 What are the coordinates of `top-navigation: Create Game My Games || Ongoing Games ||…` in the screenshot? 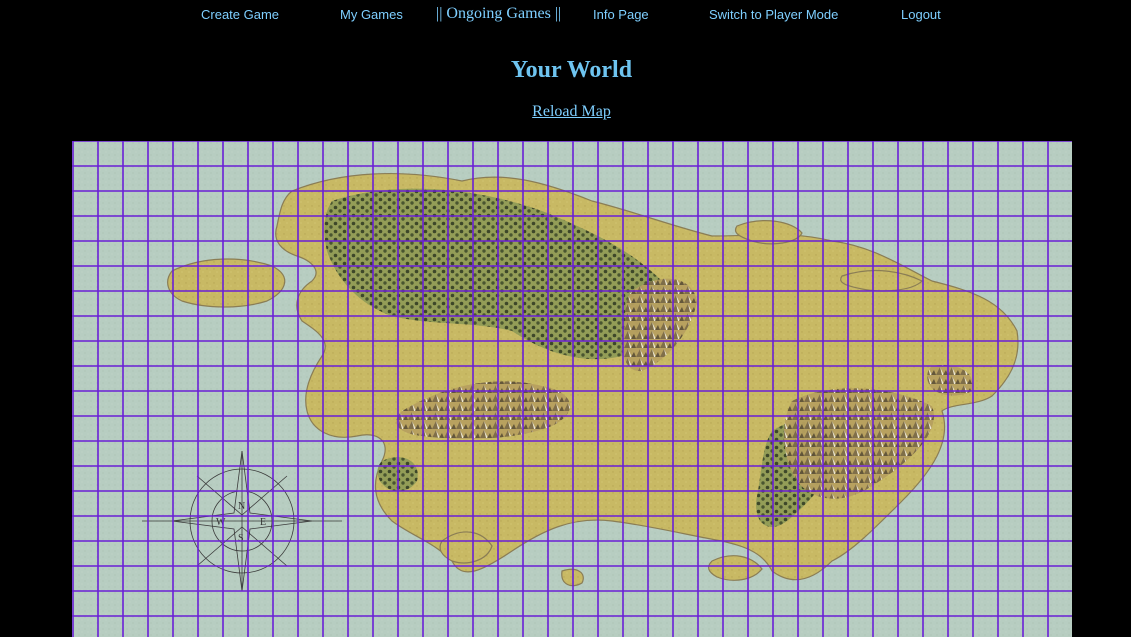 It's located at (565, 15).